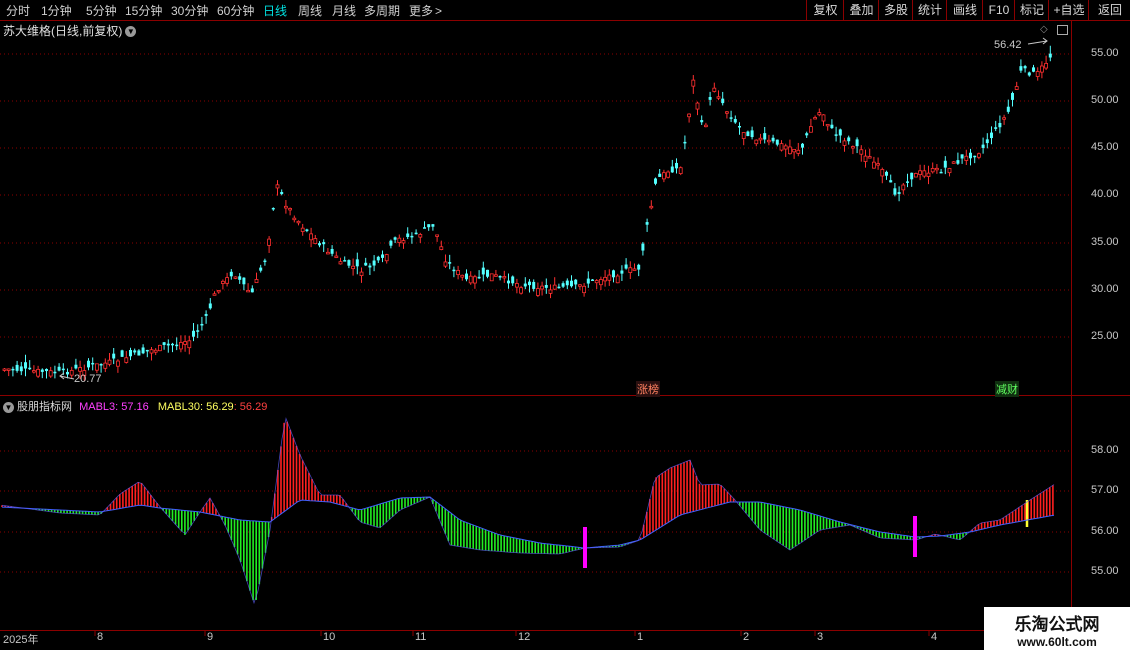 The height and width of the screenshot is (650, 1130). Describe the element at coordinates (1007, 389) in the screenshot. I see `jiancai-tag: 减财` at that location.